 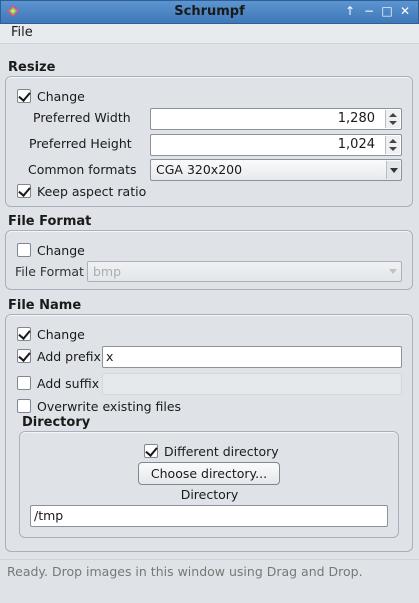 I want to click on overwrite-checkbox, so click(x=24, y=406).